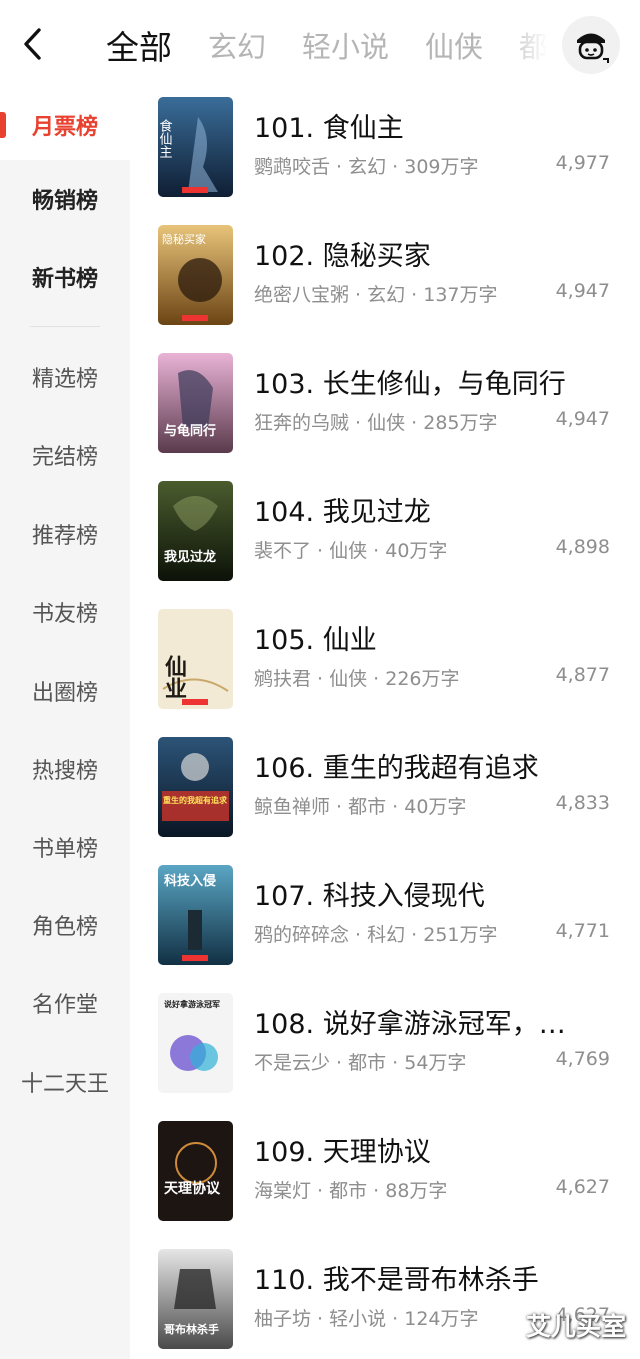 The image size is (640, 1359). Describe the element at coordinates (329, 128) in the screenshot. I see `book-title: 101. 食仙主` at that location.